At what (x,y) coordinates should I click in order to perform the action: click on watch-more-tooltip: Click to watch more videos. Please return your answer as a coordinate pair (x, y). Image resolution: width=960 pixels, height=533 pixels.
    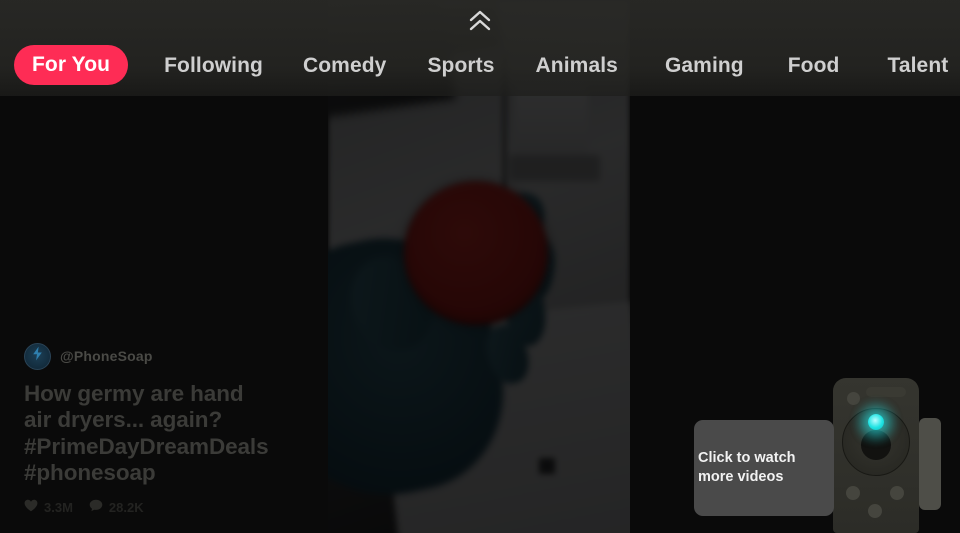
    Looking at the image, I should click on (764, 468).